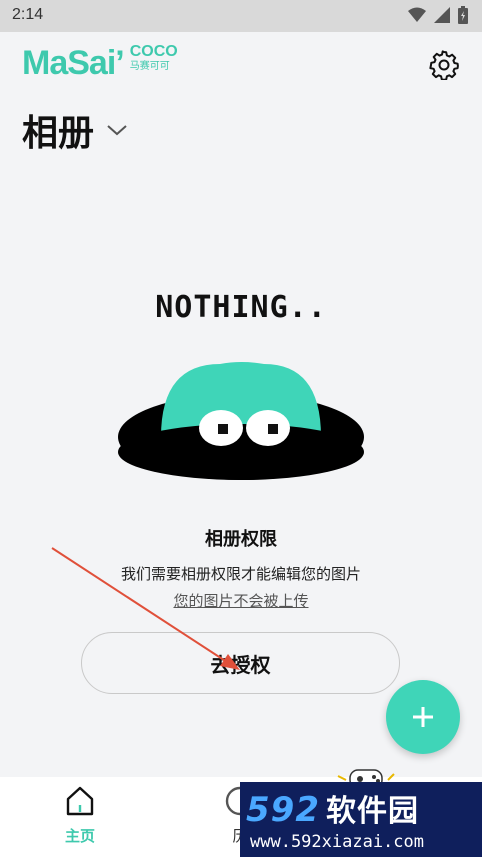  I want to click on app-logo: MaSai’ COCO 马赛可可, so click(100, 64).